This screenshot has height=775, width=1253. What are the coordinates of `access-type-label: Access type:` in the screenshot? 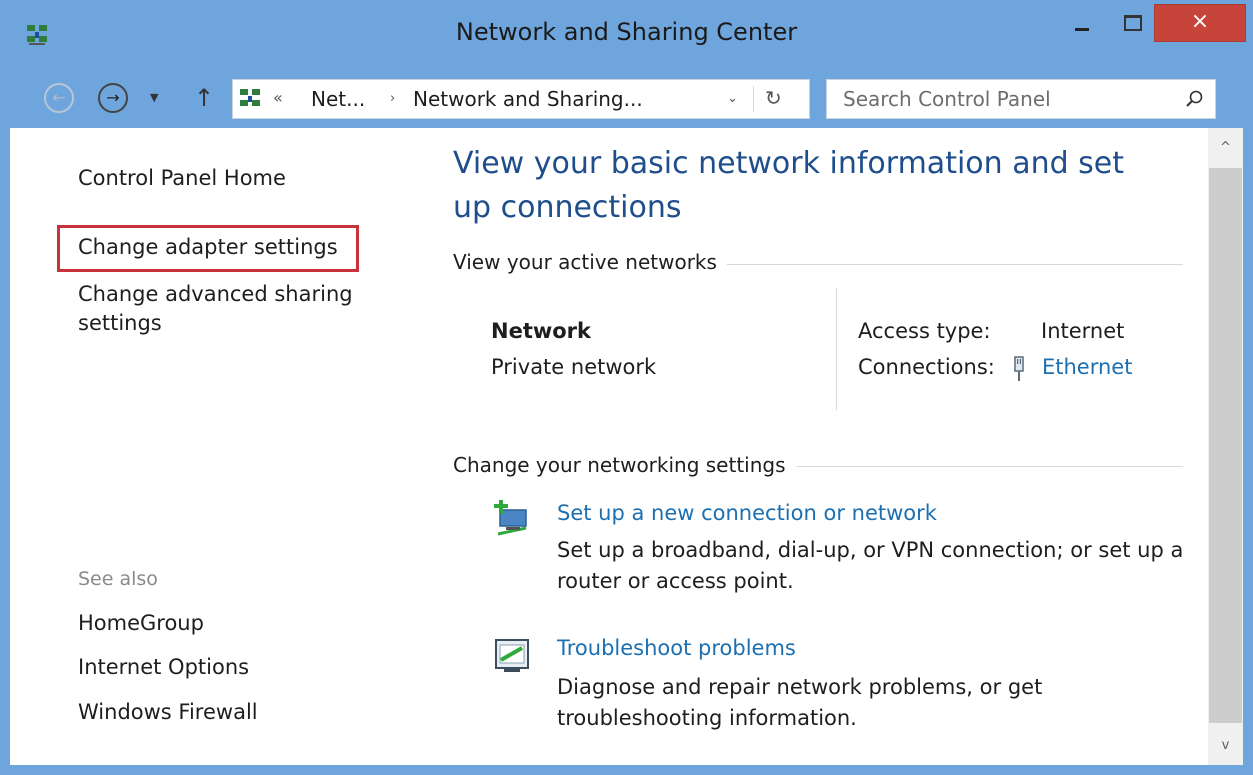 It's located at (924, 331).